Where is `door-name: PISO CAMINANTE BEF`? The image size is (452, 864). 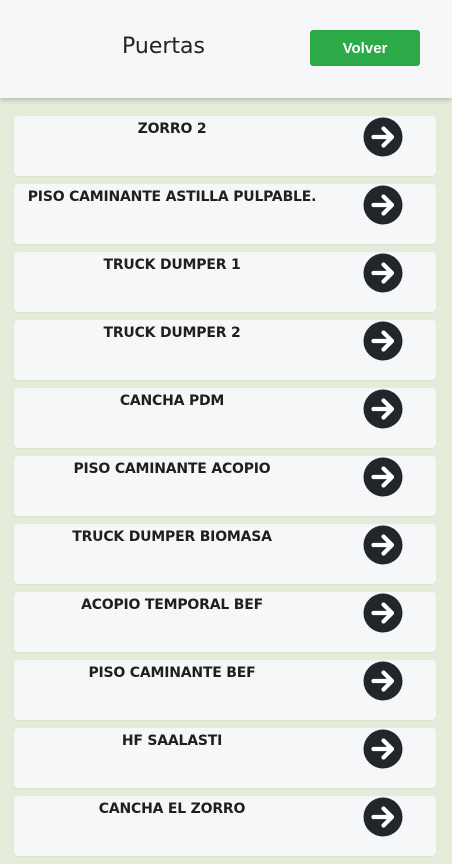 door-name: PISO CAMINANTE BEF is located at coordinates (172, 673).